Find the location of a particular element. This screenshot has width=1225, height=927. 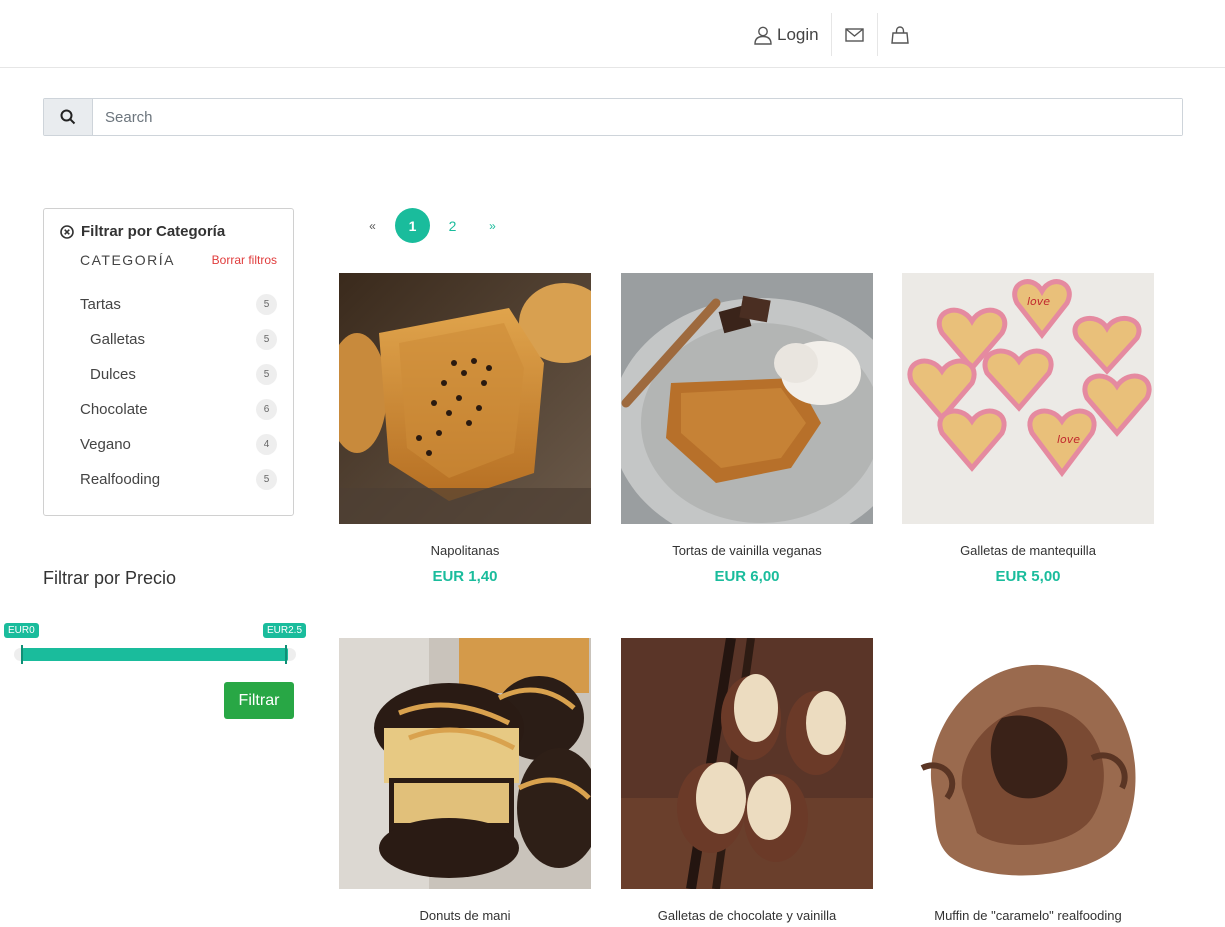

category-label: Vegano is located at coordinates (105, 444).